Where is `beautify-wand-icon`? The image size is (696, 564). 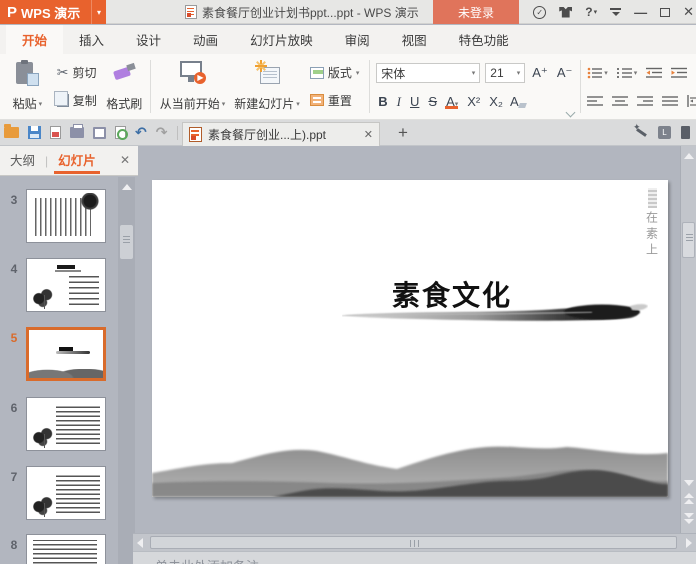
beautify-wand-icon is located at coordinates (640, 131).